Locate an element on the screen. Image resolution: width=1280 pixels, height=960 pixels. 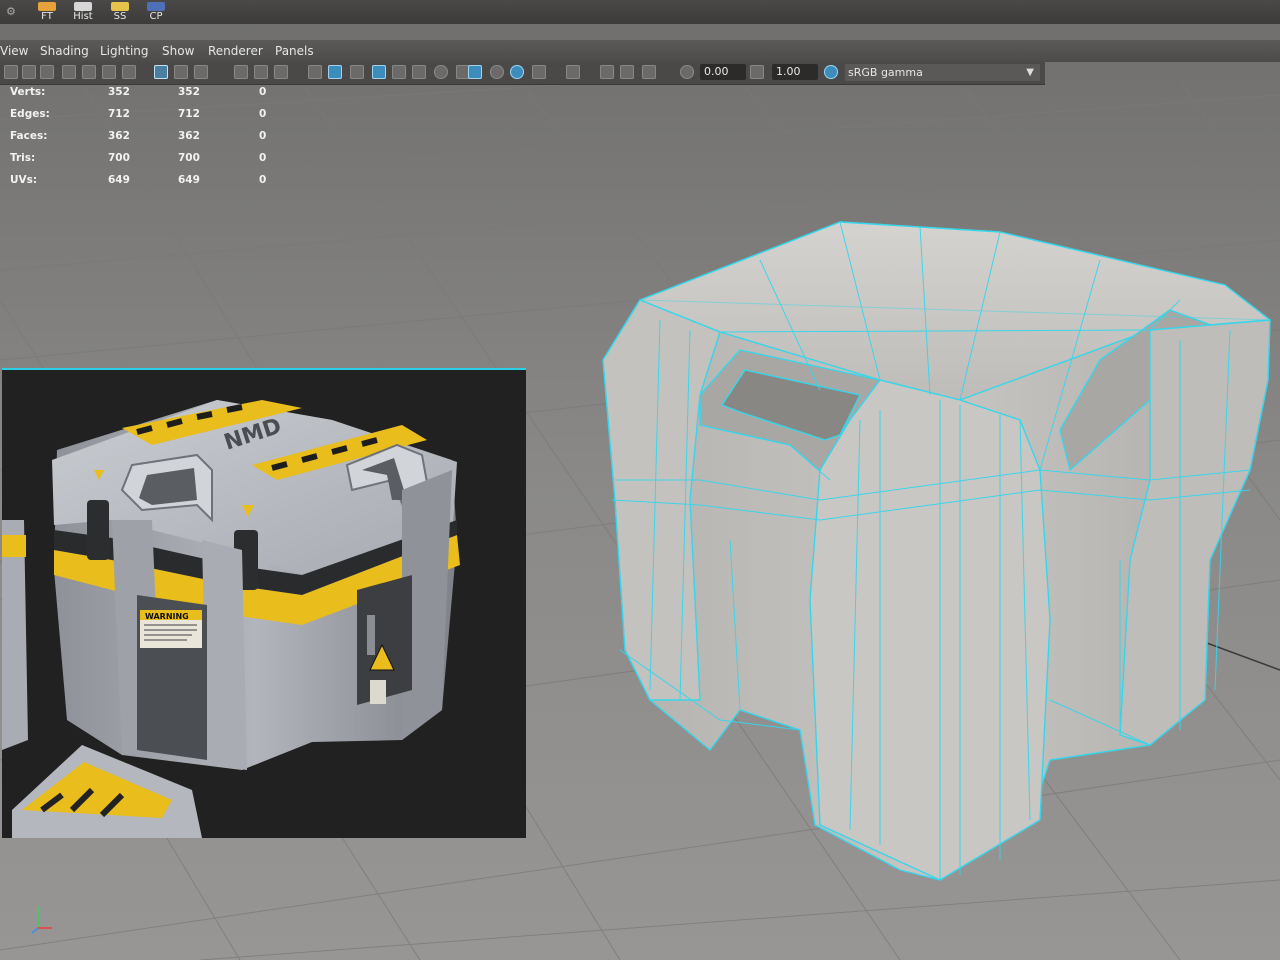
textured-icon is located at coordinates (399, 72).